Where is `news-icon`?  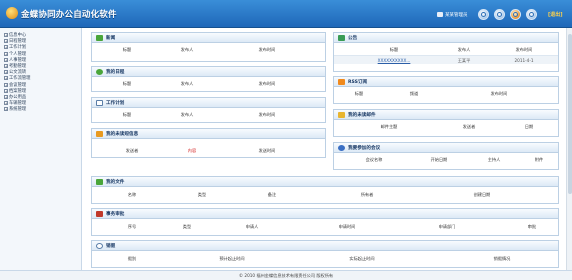 news-icon is located at coordinates (99, 38).